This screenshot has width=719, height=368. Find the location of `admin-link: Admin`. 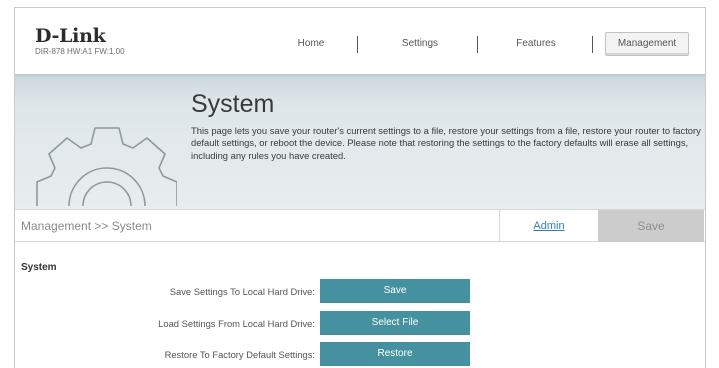

admin-link: Admin is located at coordinates (549, 226).